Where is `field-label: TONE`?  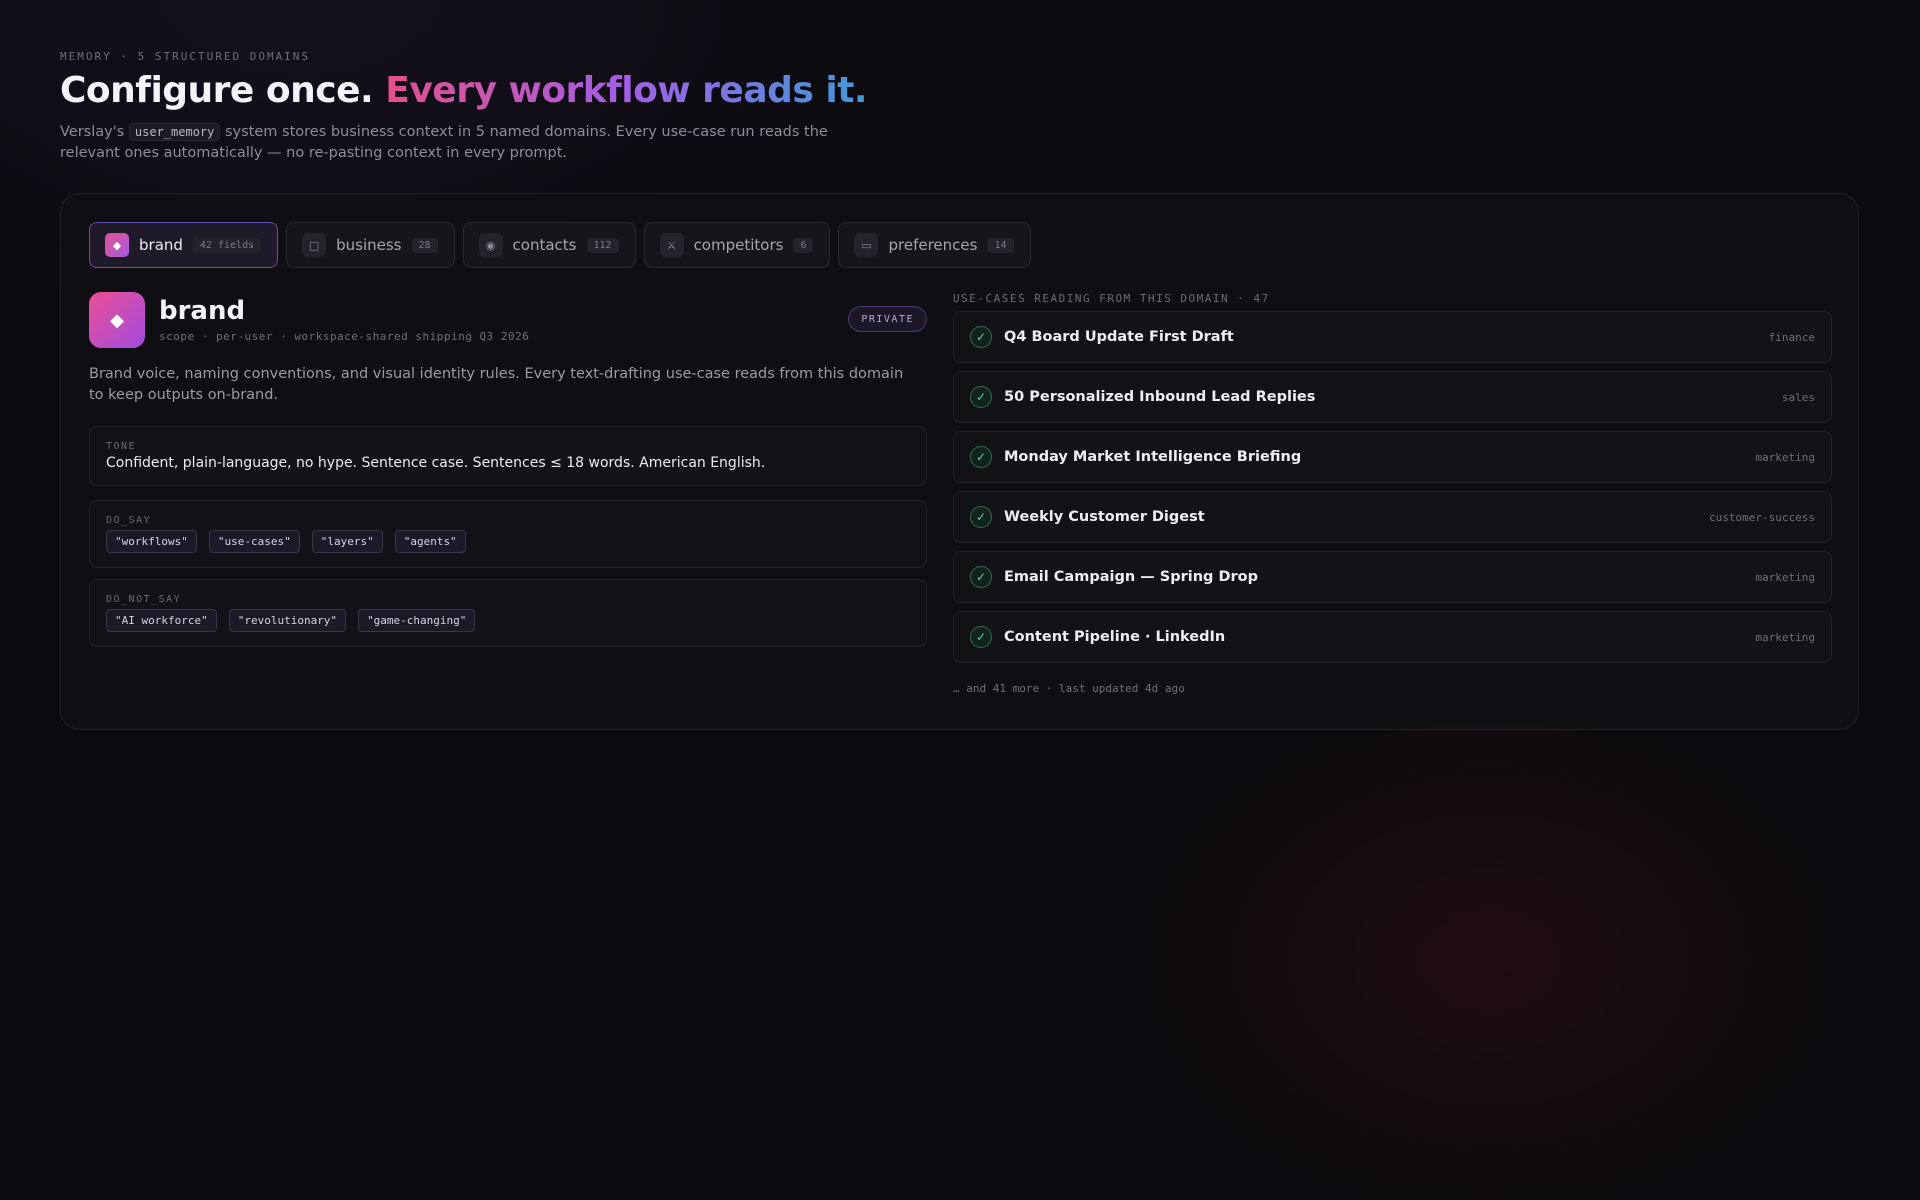 field-label: TONE is located at coordinates (121, 446).